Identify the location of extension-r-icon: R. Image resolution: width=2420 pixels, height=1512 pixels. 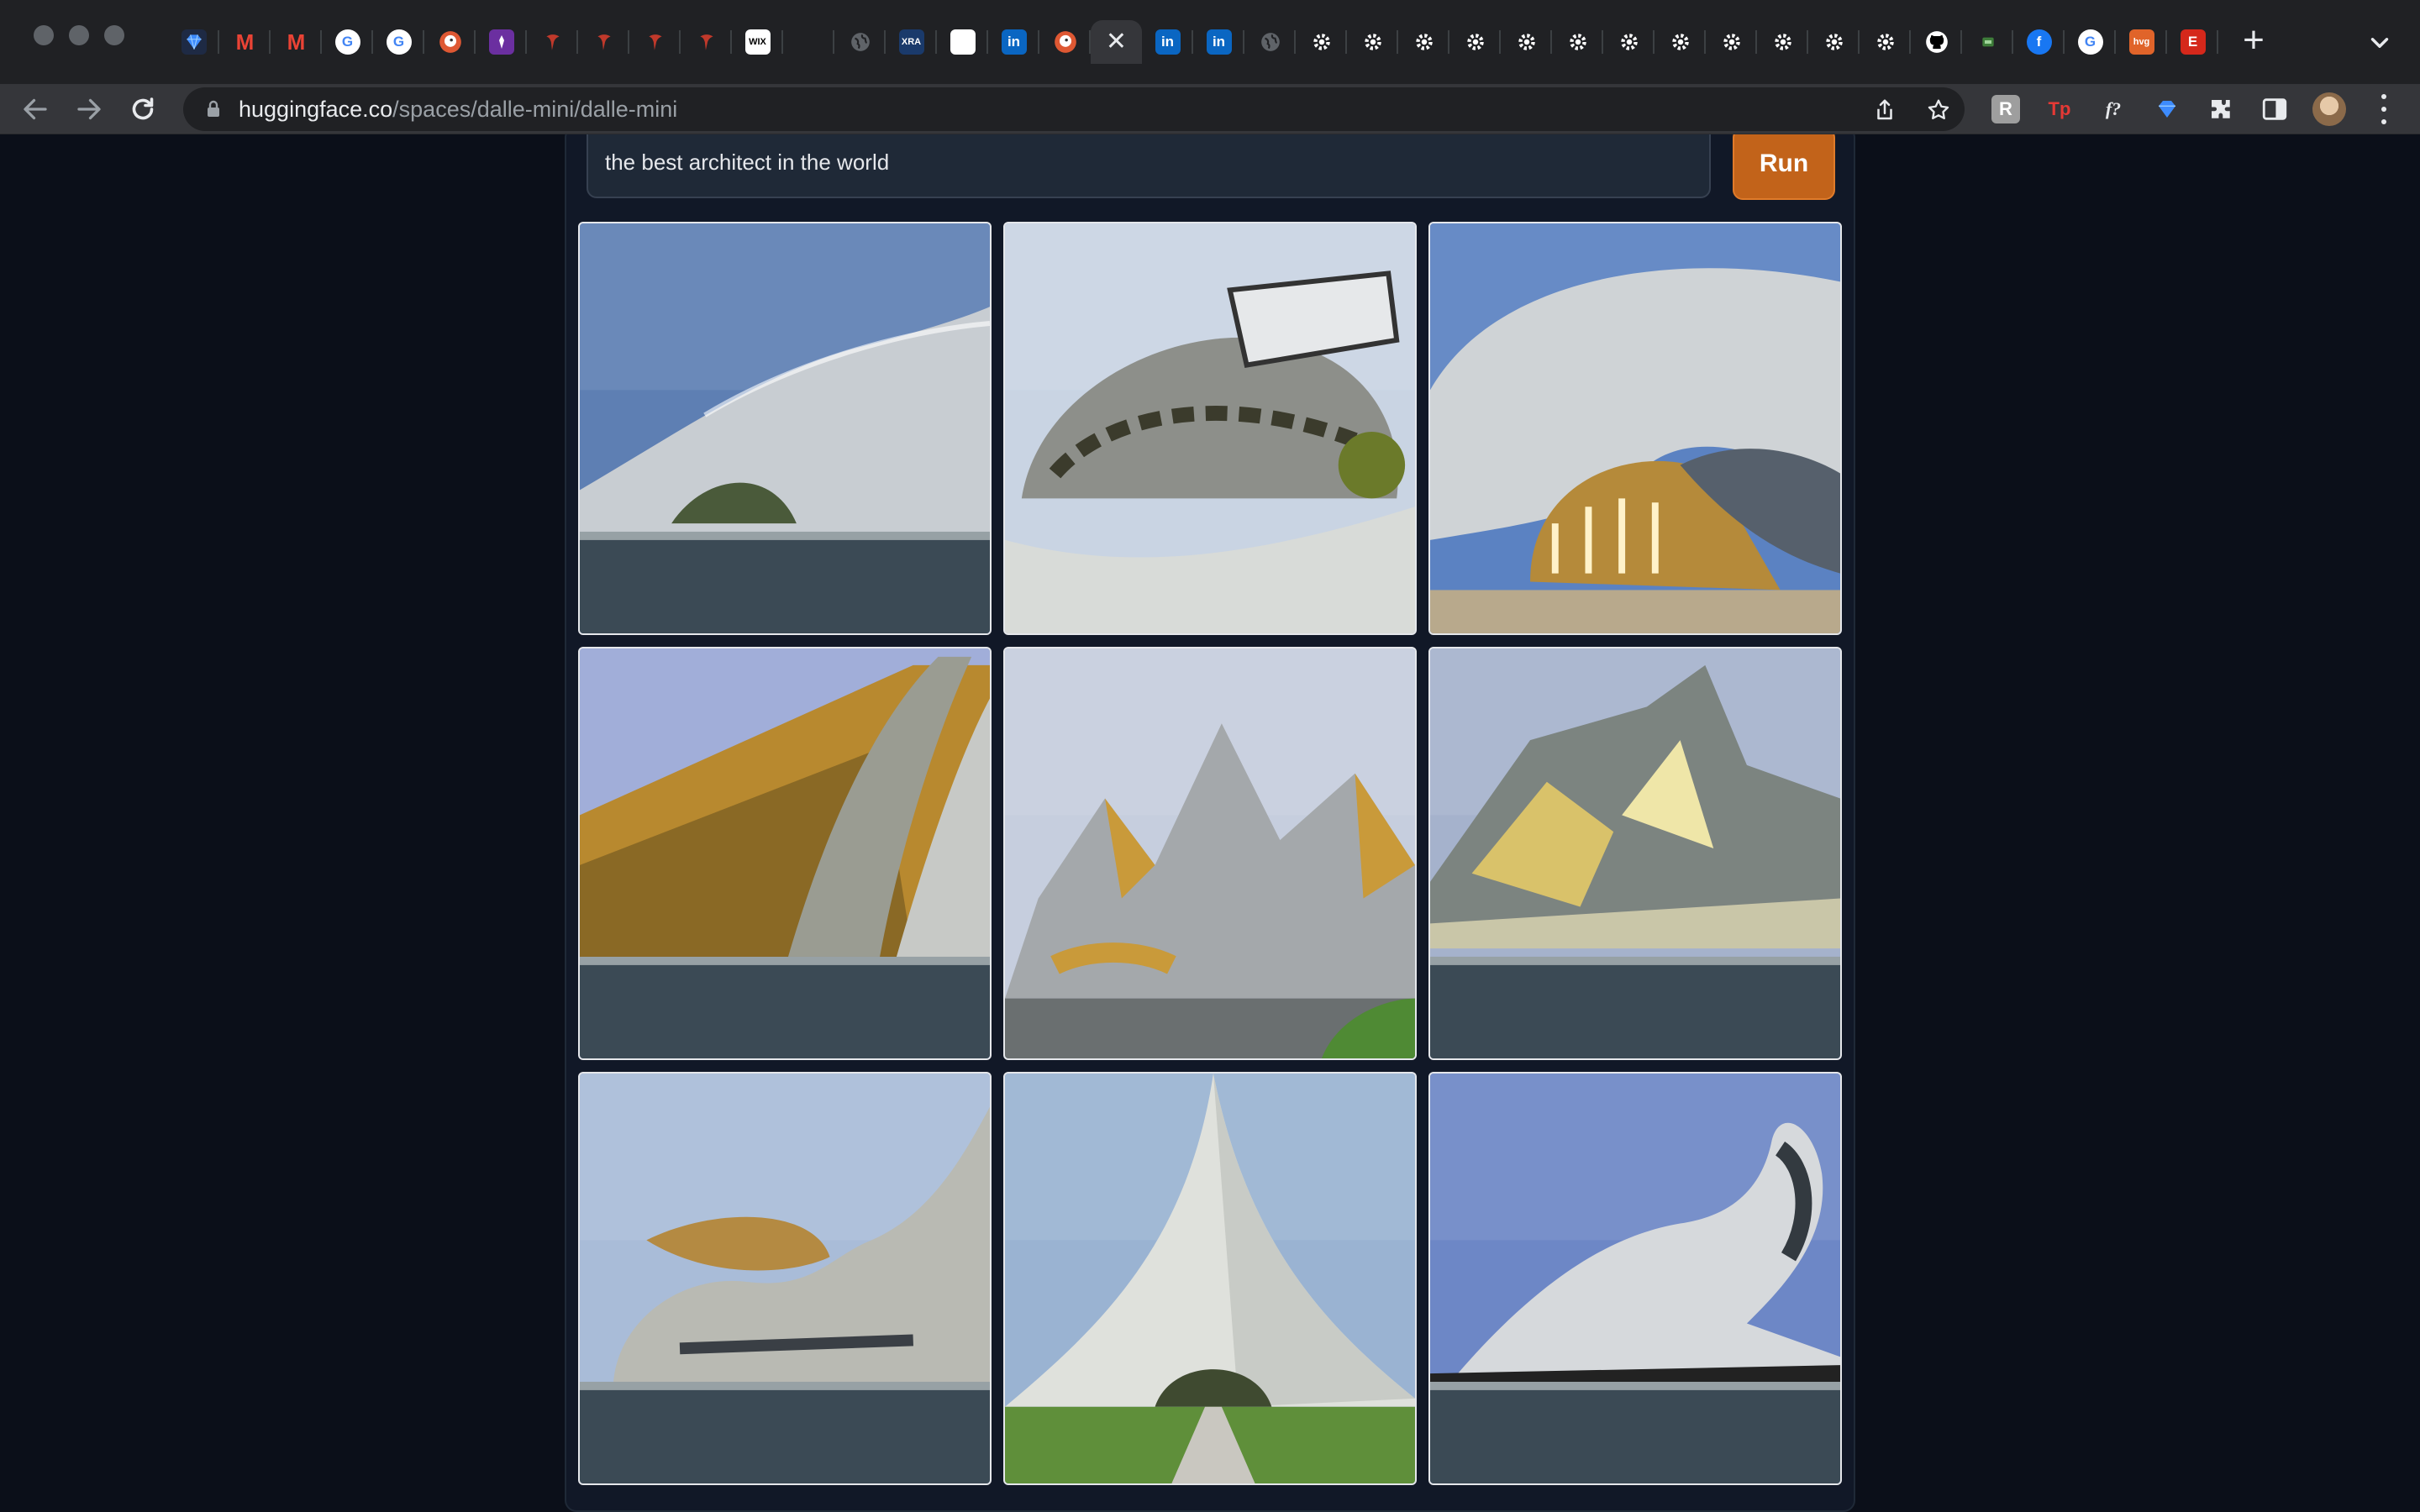
(2005, 109).